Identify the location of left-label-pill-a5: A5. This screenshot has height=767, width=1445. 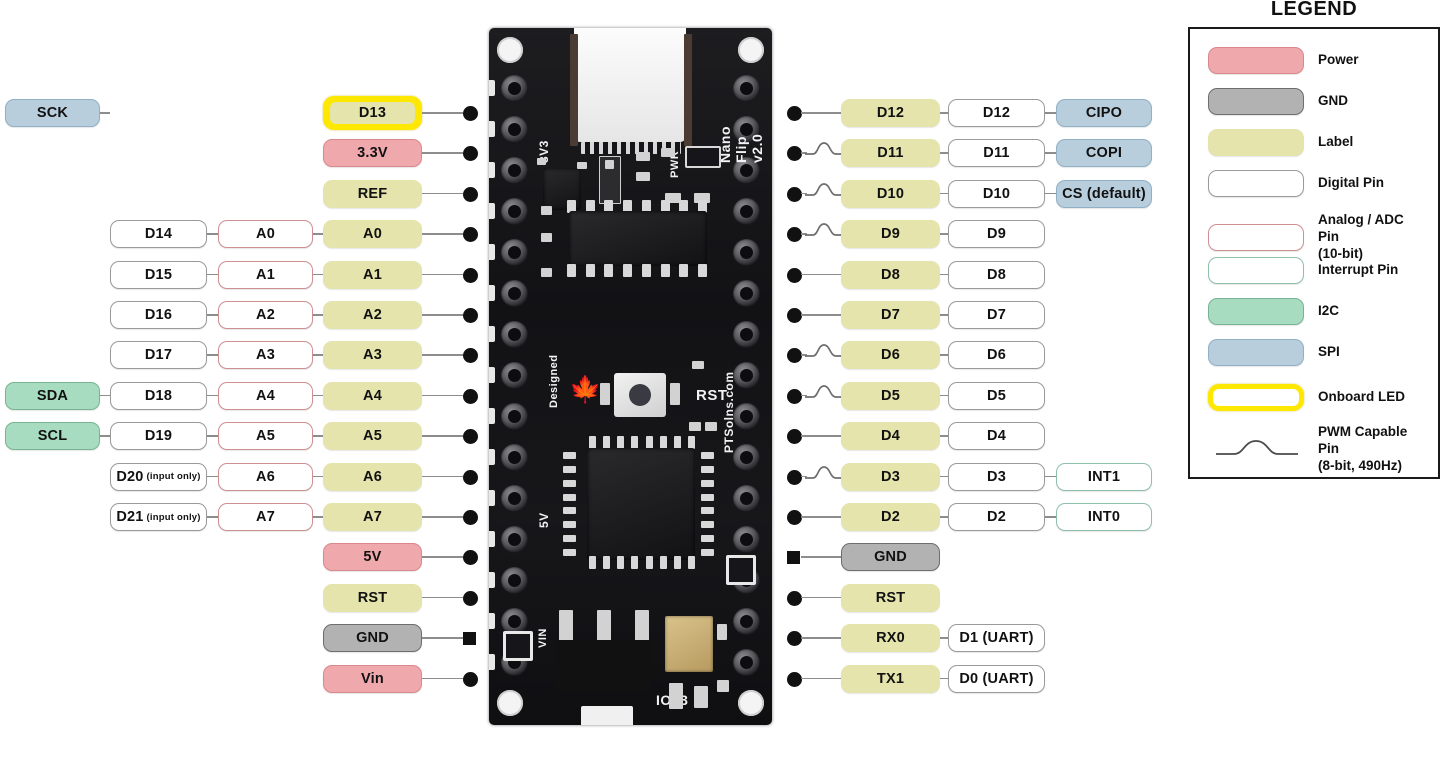
(372, 436).